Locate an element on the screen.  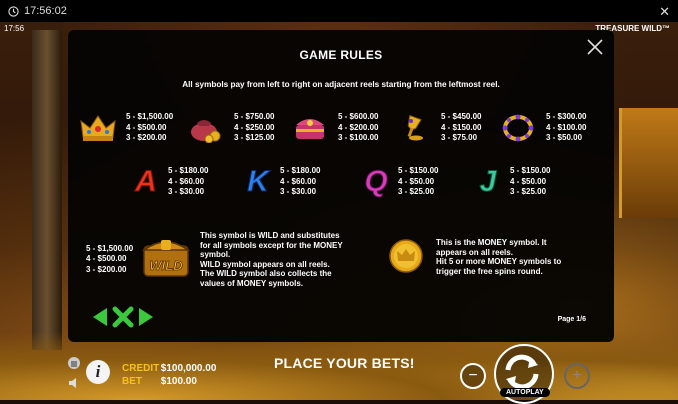
letter-j-icon: J is located at coordinates (488, 181).